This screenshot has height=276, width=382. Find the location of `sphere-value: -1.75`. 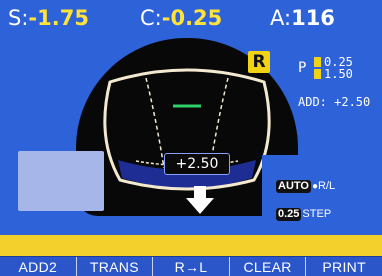

sphere-value: -1.75 is located at coordinates (58, 18).